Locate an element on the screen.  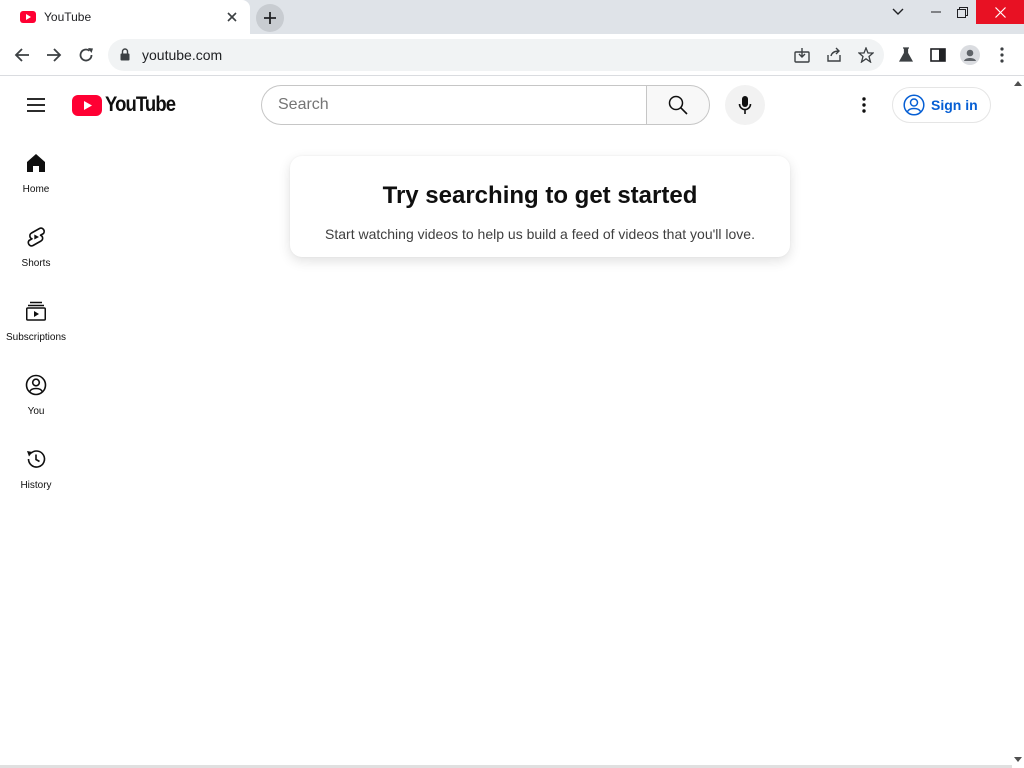
voice-search-button is located at coordinates (745, 105).